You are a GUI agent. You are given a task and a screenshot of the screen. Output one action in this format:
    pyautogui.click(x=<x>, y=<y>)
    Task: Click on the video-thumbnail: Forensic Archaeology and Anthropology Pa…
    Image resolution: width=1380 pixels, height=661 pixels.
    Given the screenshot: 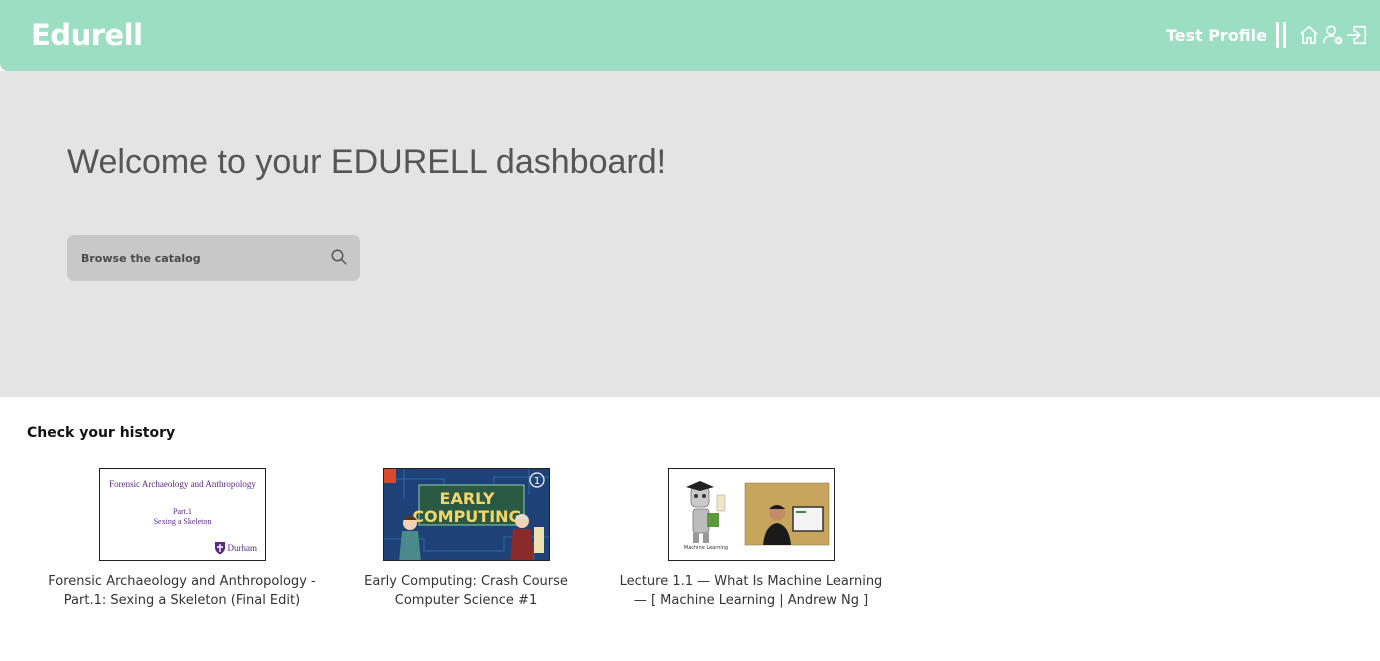 What is the action you would take?
    pyautogui.click(x=182, y=514)
    